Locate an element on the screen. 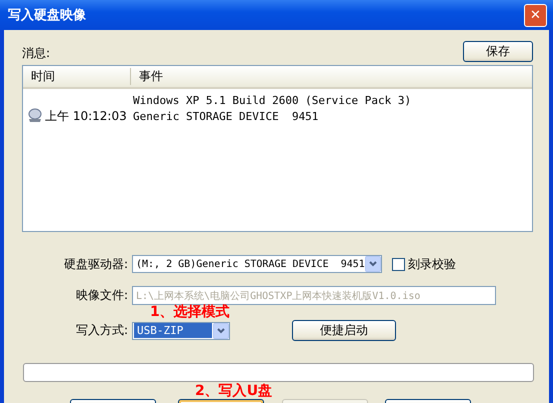 The width and height of the screenshot is (553, 403). event-cell: Generic STORAGE DEVICE 9451 is located at coordinates (225, 116).